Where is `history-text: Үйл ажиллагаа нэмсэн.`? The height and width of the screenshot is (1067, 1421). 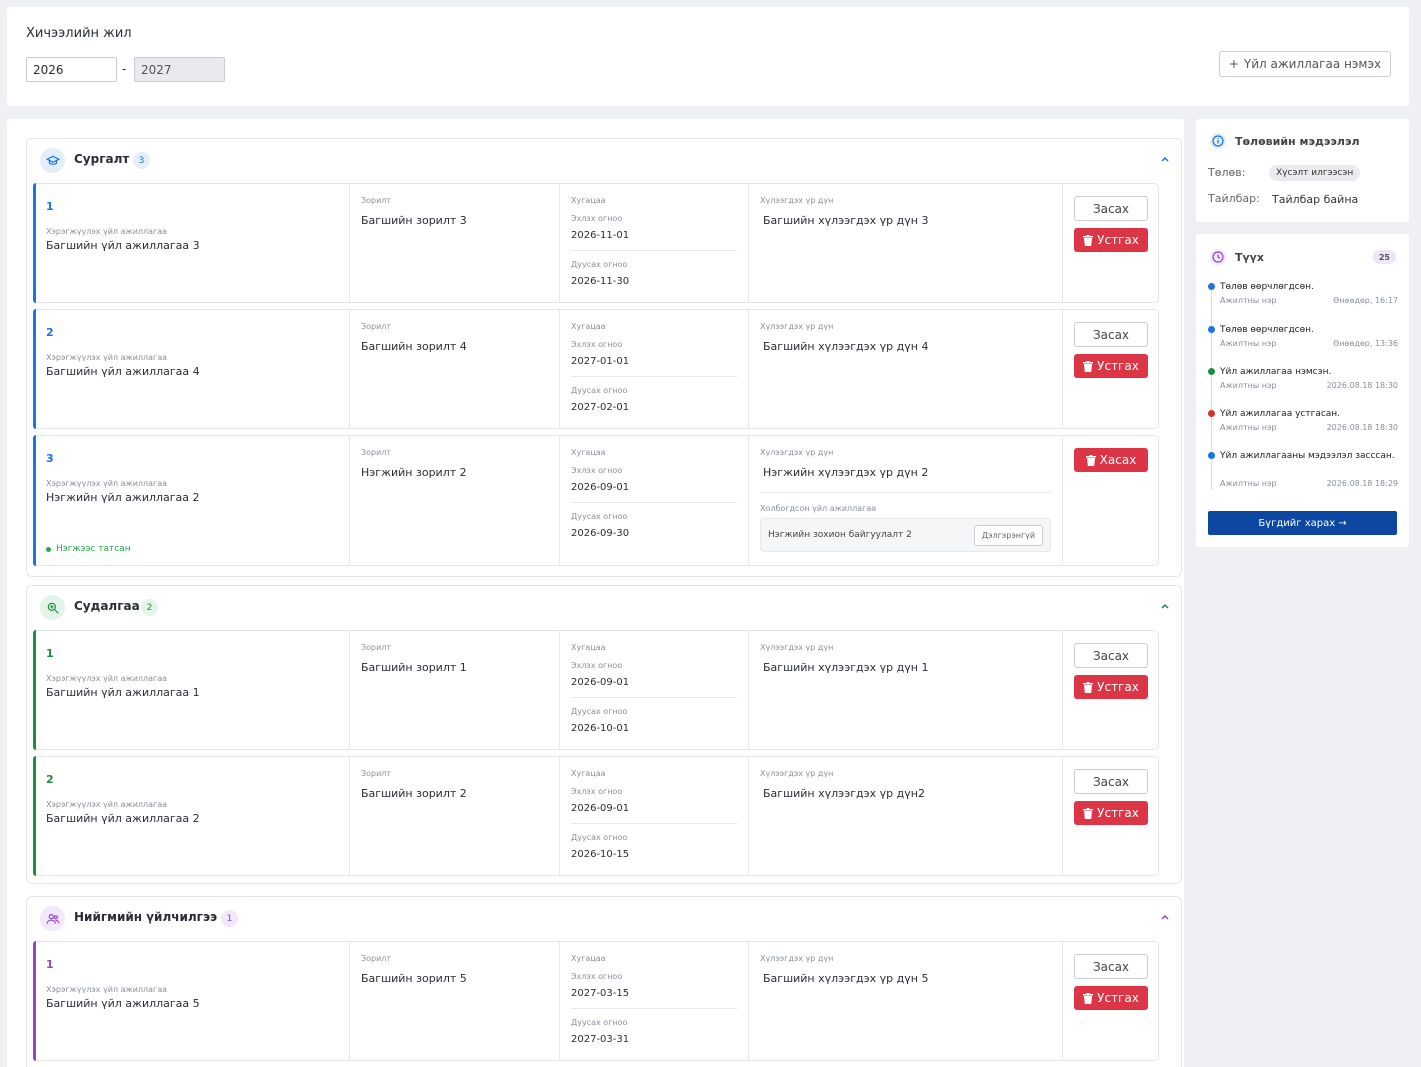 history-text: Үйл ажиллагаа нэмсэн. is located at coordinates (1276, 372).